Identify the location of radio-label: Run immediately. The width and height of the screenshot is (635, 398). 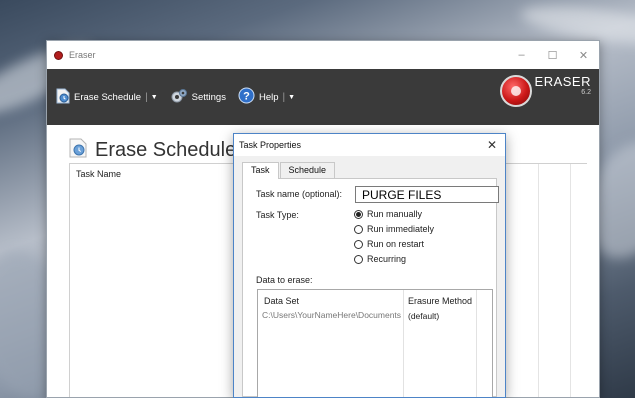
(401, 229).